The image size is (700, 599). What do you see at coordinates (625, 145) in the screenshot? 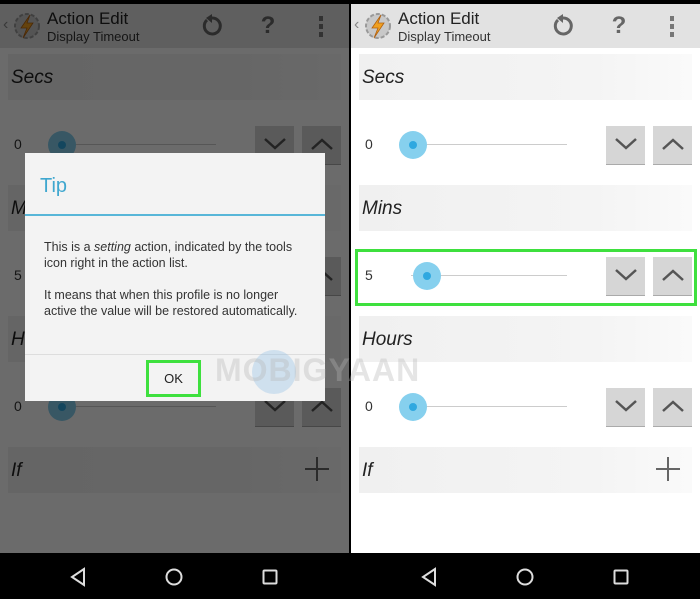
I see `secs-decrement-button` at bounding box center [625, 145].